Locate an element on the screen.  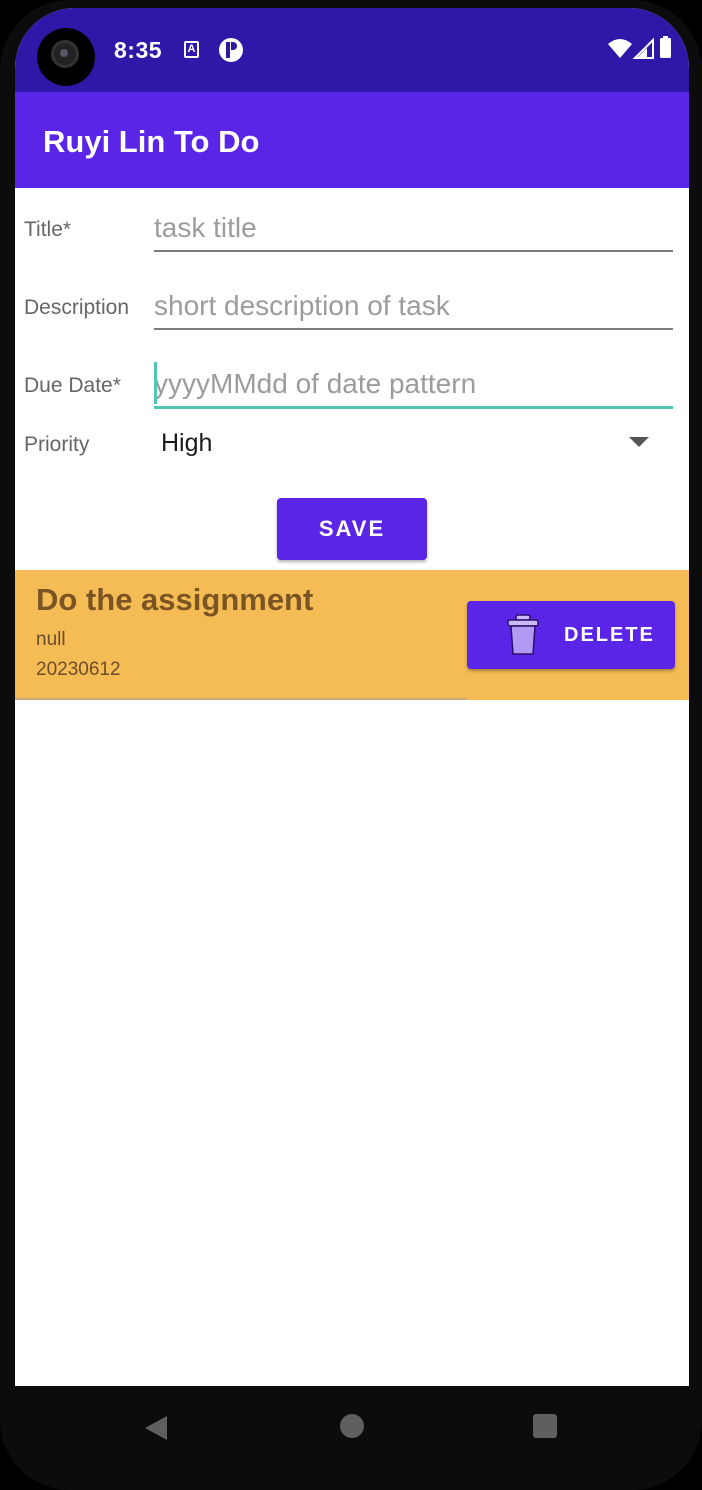
description-input is located at coordinates (413, 307).